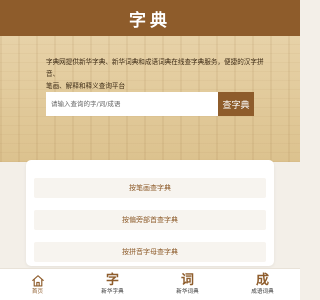 The height and width of the screenshot is (300, 320). I want to click on lookup-by-strokes-link: 按笔画查字典, so click(150, 188).